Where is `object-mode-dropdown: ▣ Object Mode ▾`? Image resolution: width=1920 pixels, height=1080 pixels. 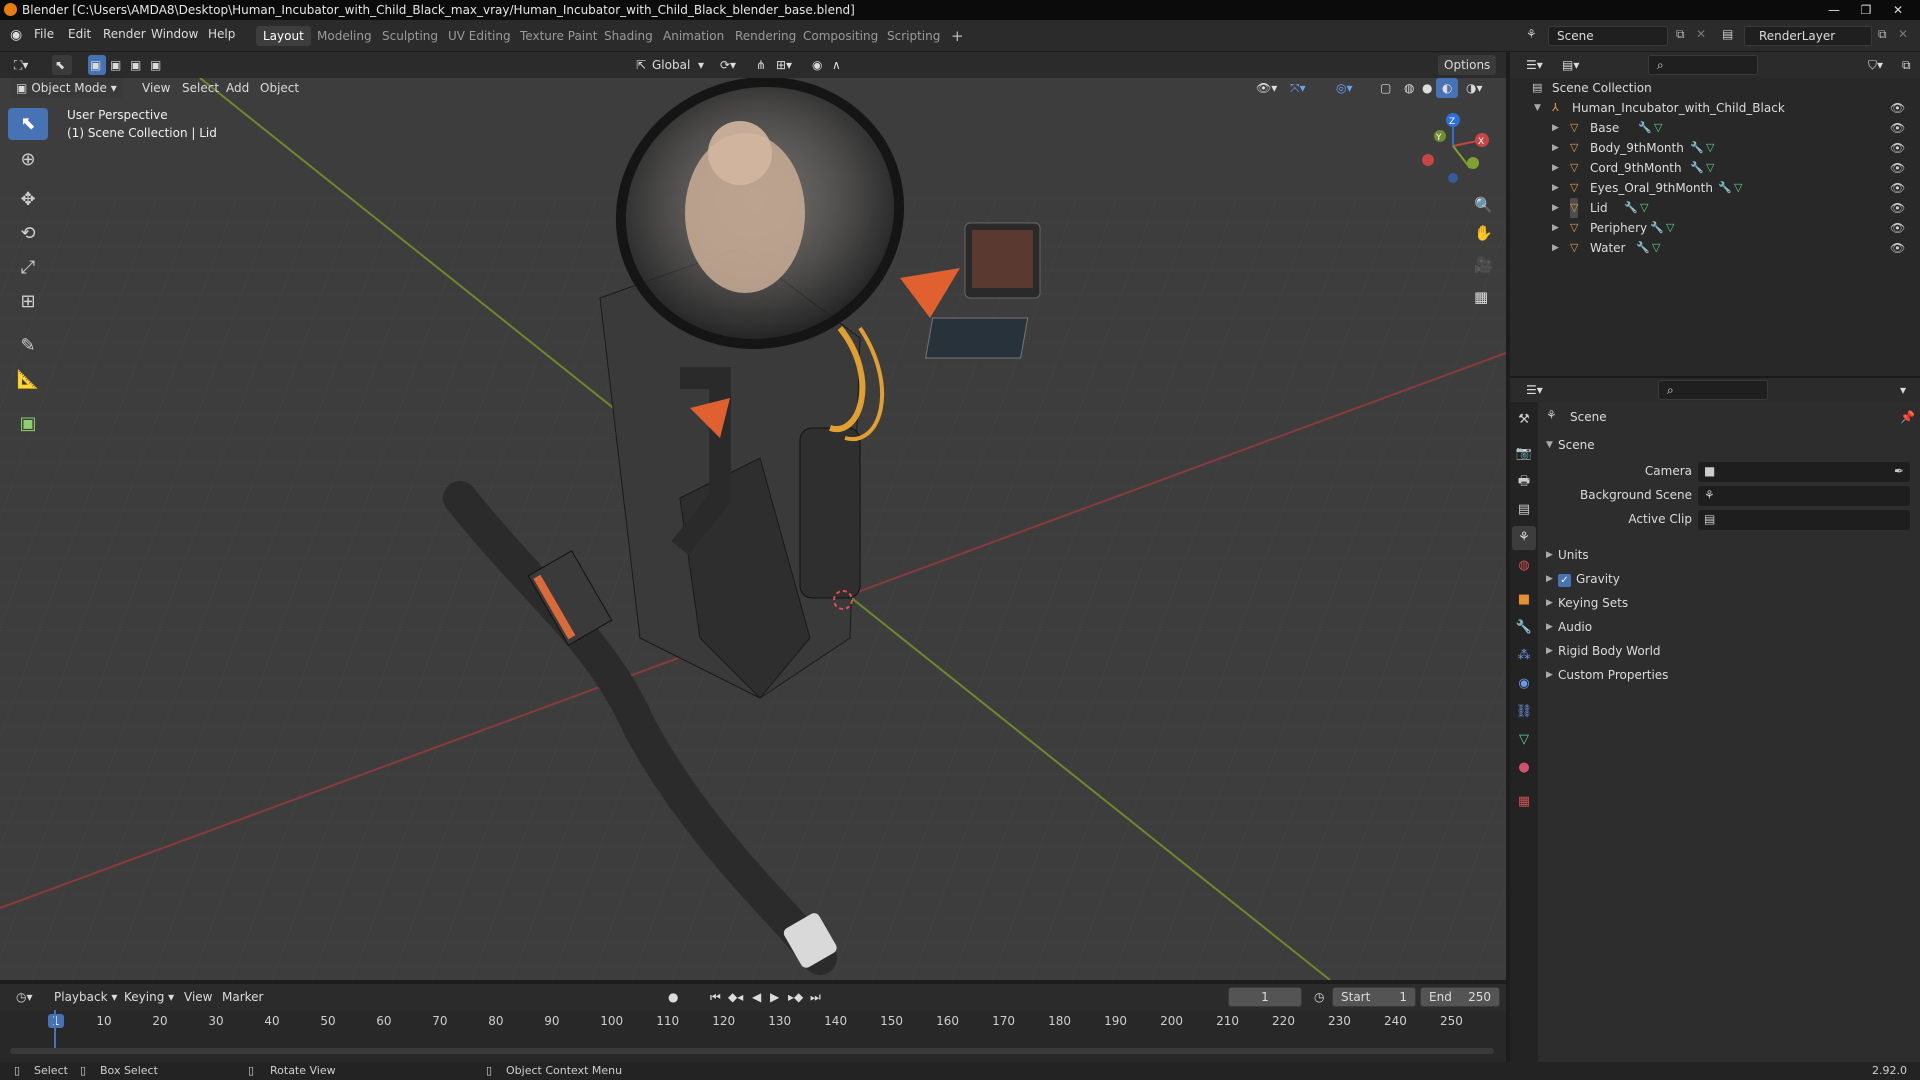
object-mode-dropdown: ▣ Object Mode ▾ is located at coordinates (66, 88).